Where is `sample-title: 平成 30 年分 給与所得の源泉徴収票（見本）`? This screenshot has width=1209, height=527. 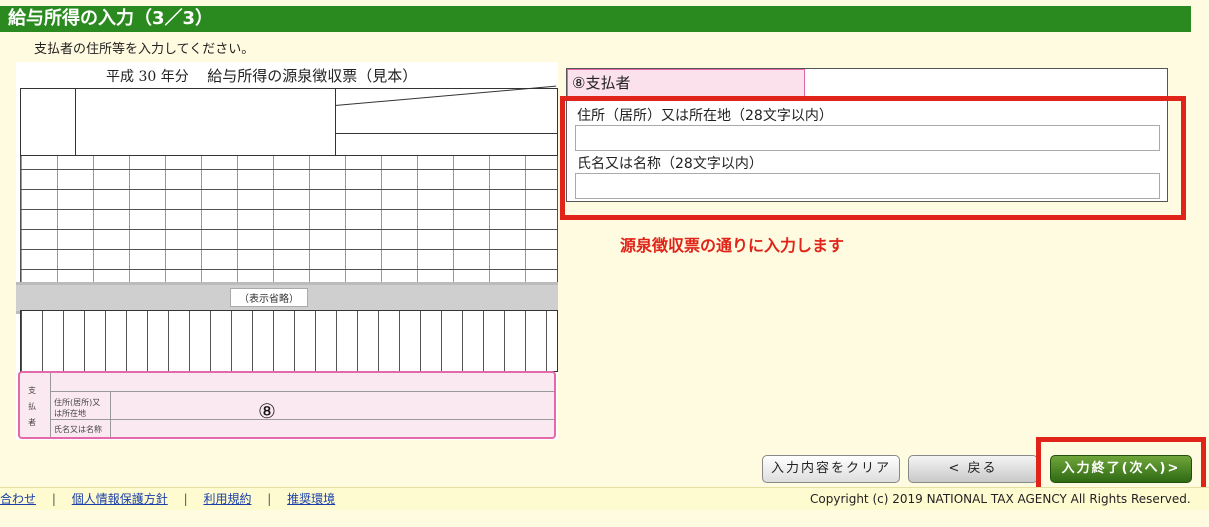 sample-title: 平成 30 年分 給与所得の源泉徴収票（見本） is located at coordinates (262, 76).